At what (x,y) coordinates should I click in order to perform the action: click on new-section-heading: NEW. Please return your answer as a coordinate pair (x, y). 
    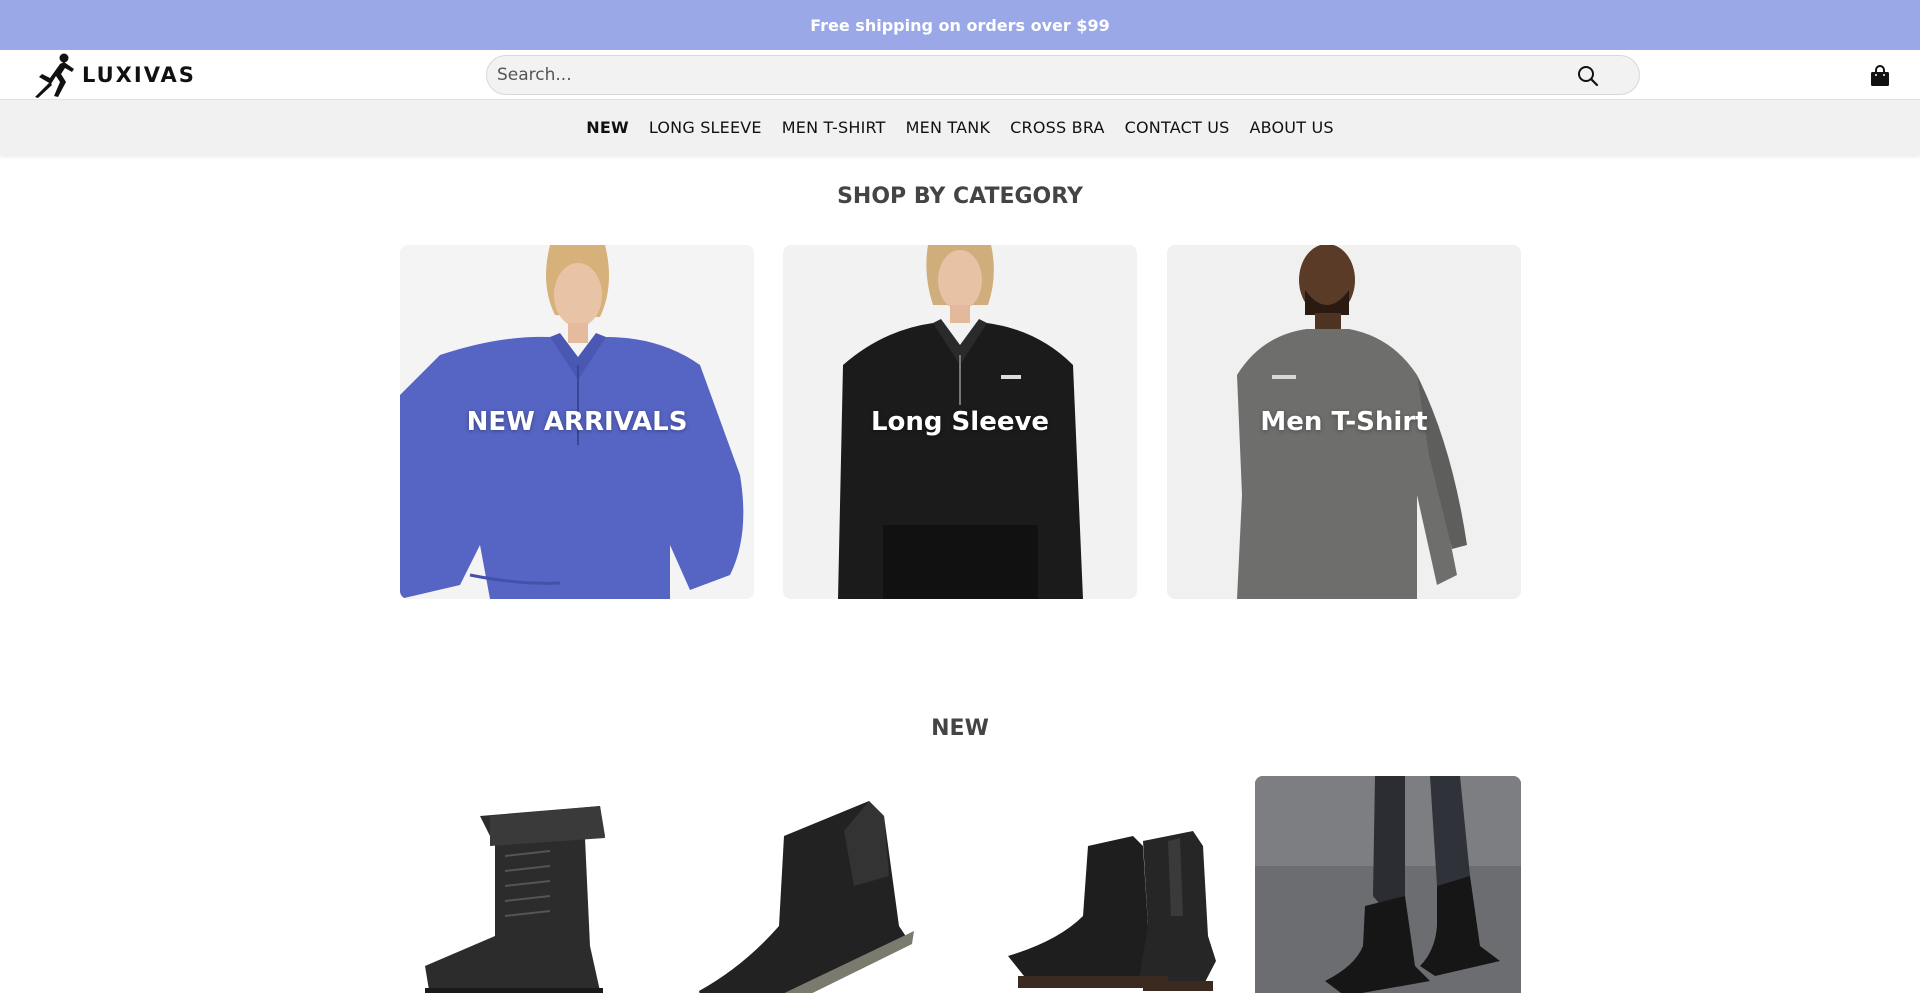
    Looking at the image, I should click on (960, 728).